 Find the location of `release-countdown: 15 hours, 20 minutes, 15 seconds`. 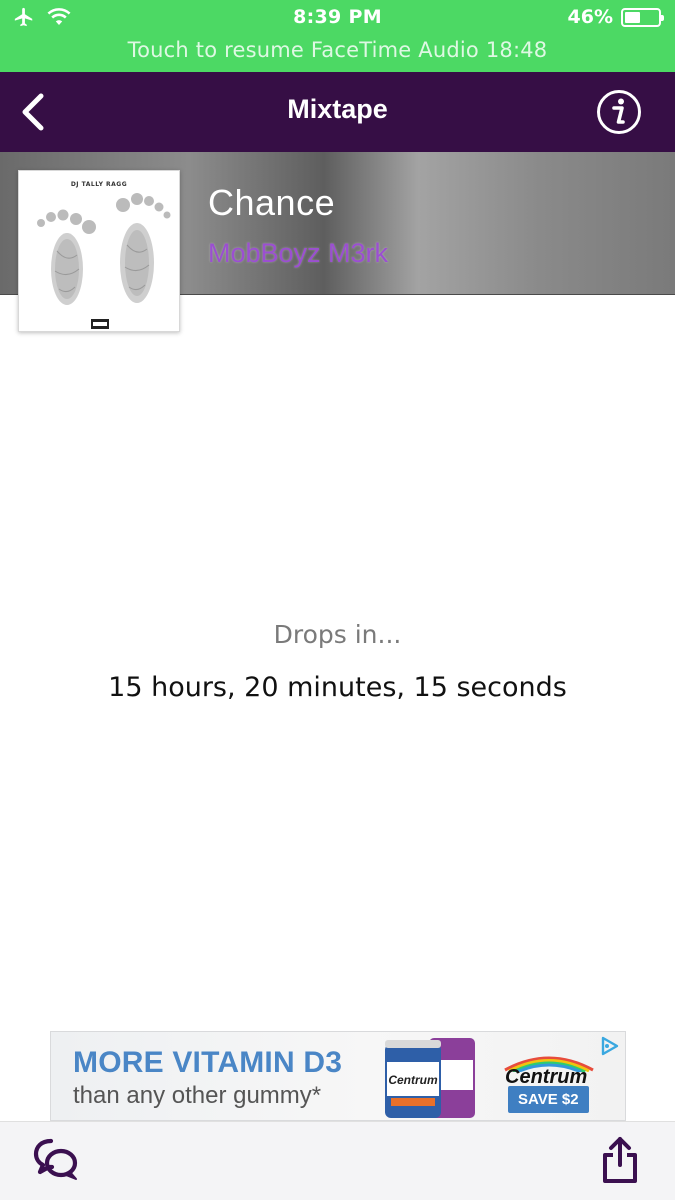

release-countdown: 15 hours, 20 minutes, 15 seconds is located at coordinates (337, 687).